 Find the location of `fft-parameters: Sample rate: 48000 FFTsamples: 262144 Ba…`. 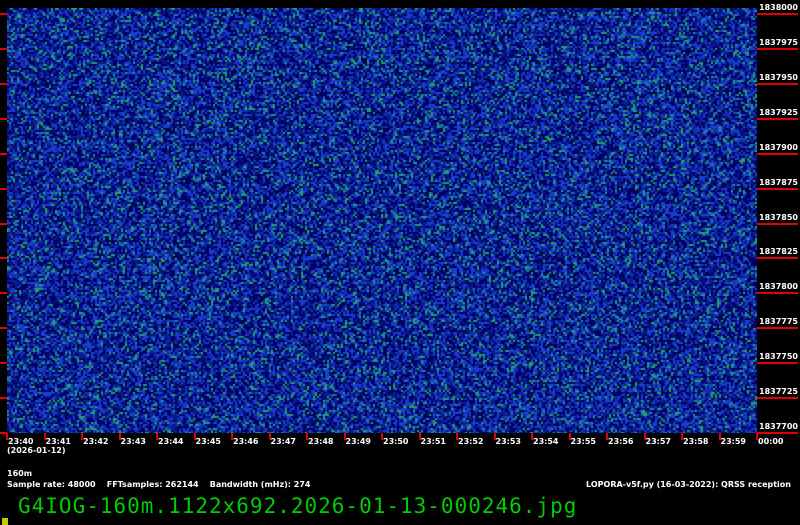

fft-parameters: Sample rate: 48000 FFTsamples: 262144 Ba… is located at coordinates (159, 484).